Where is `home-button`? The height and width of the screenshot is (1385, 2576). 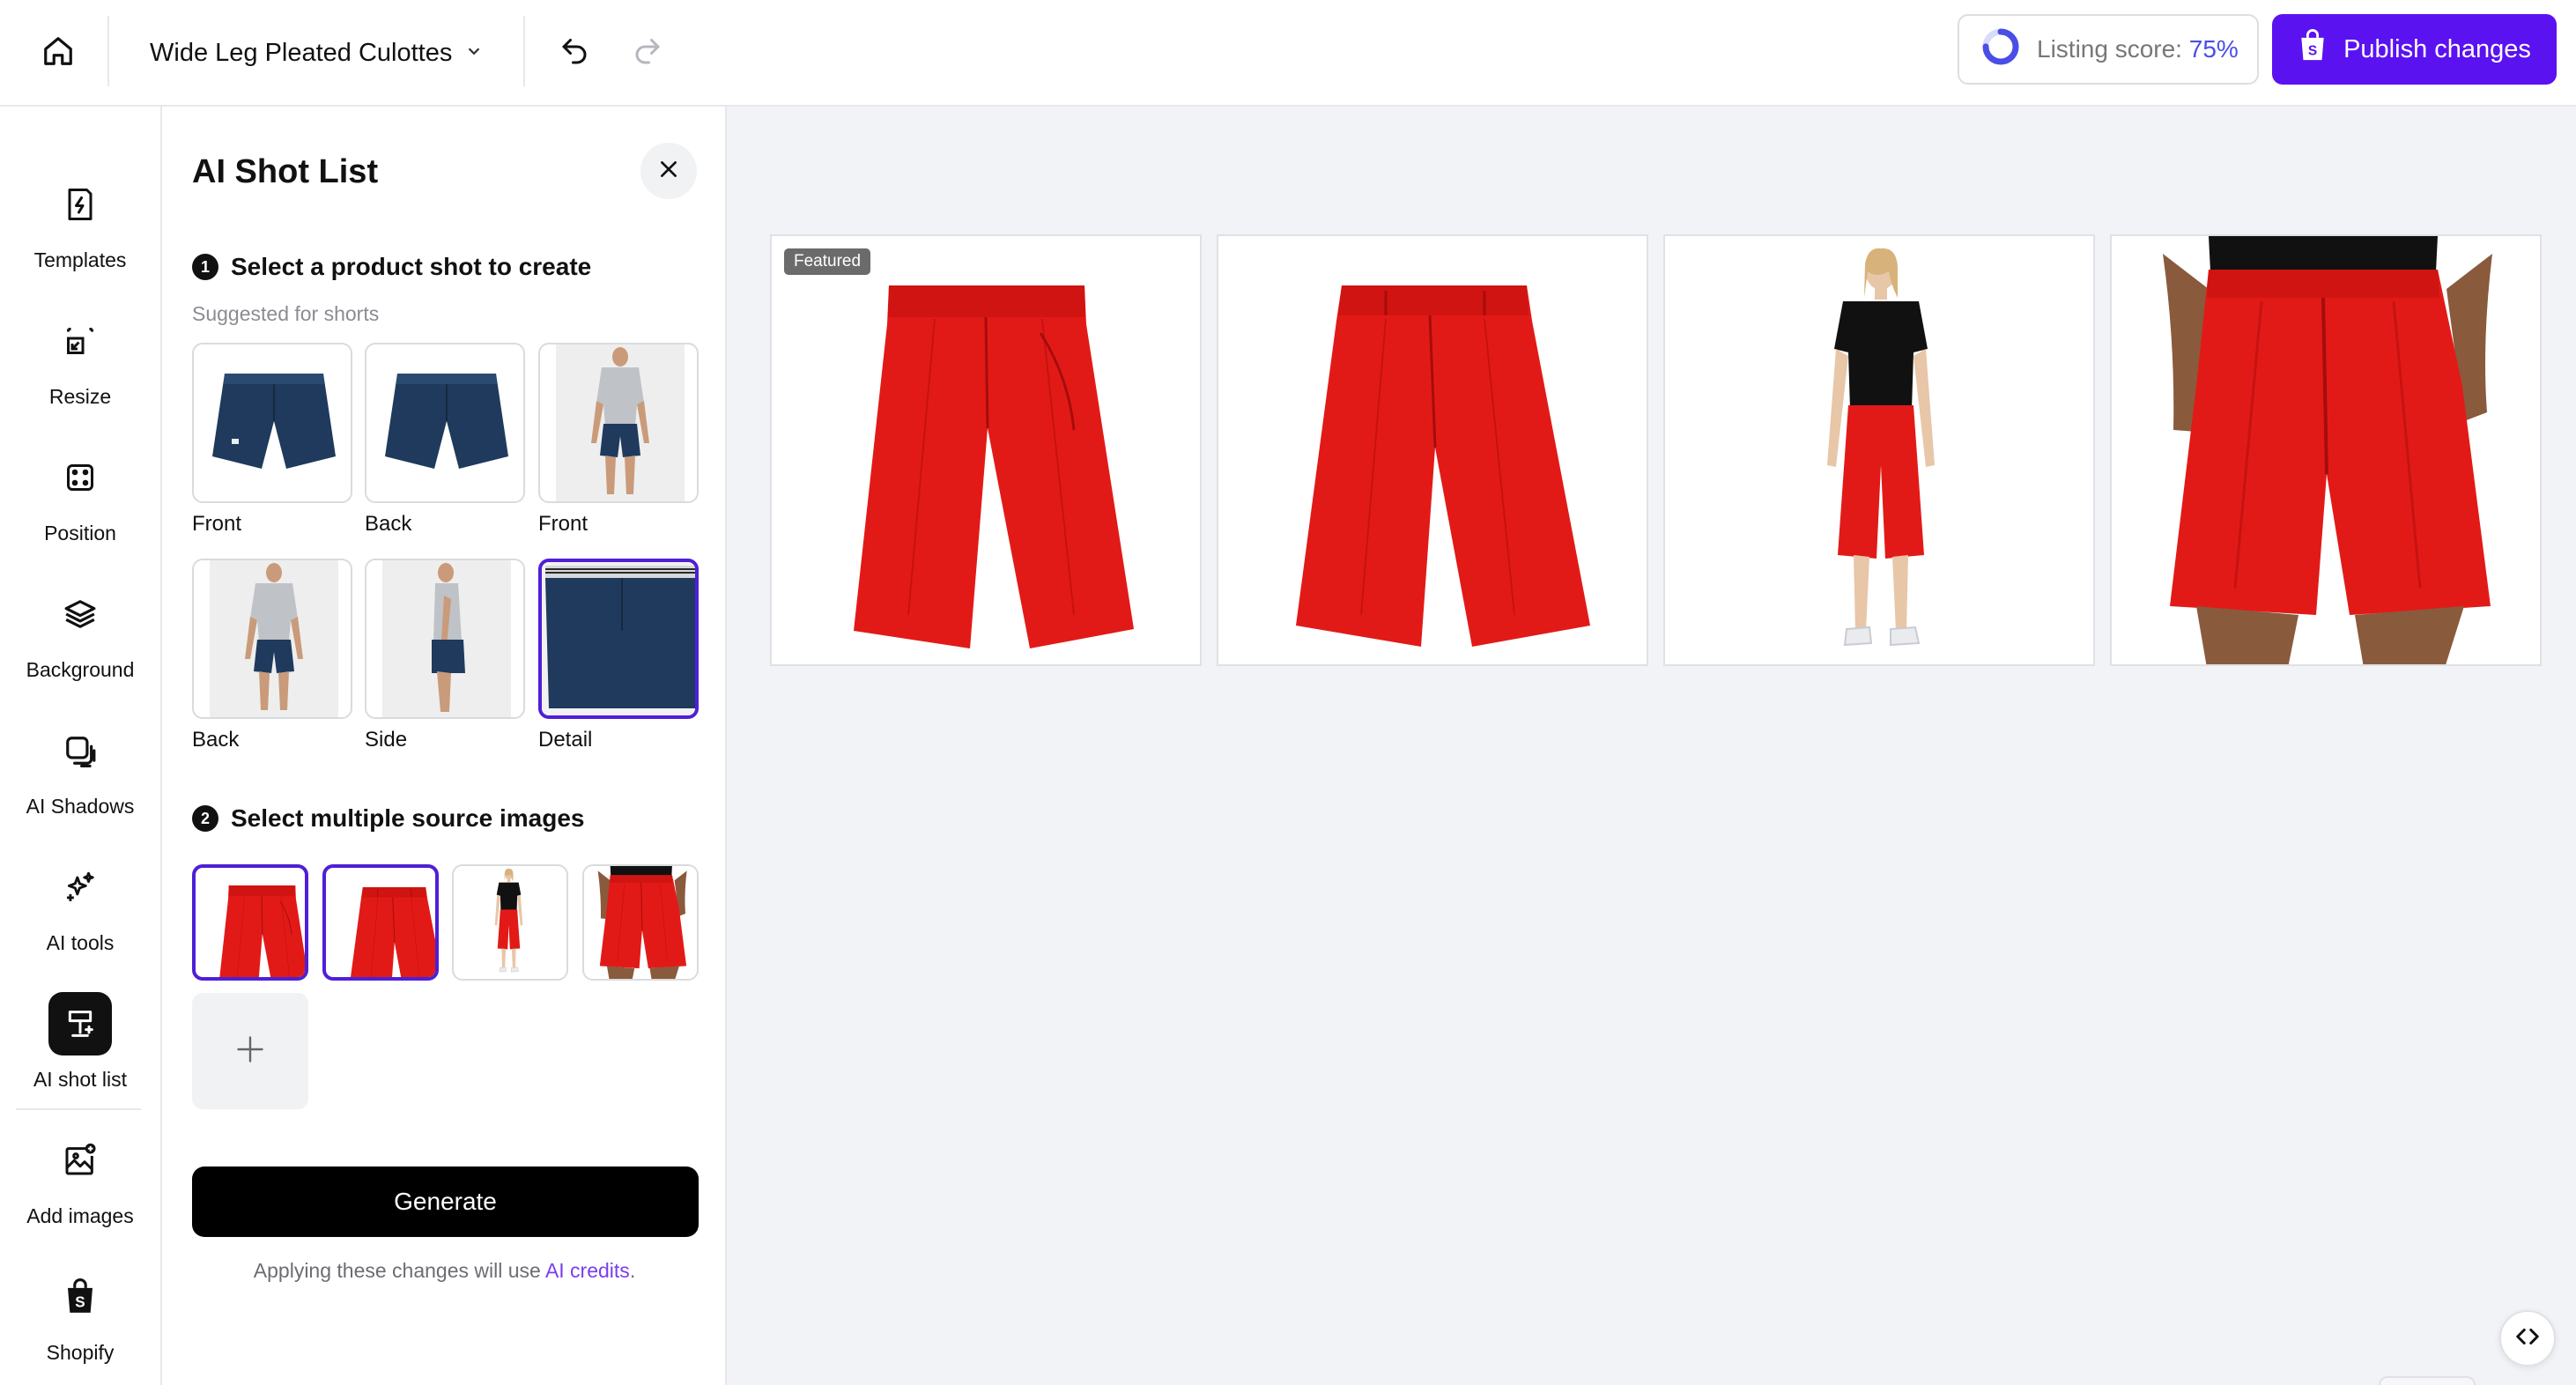 home-button is located at coordinates (58, 52).